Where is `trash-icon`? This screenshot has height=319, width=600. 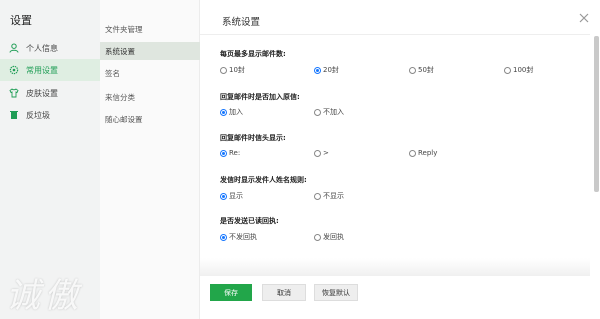 trash-icon is located at coordinates (14, 115).